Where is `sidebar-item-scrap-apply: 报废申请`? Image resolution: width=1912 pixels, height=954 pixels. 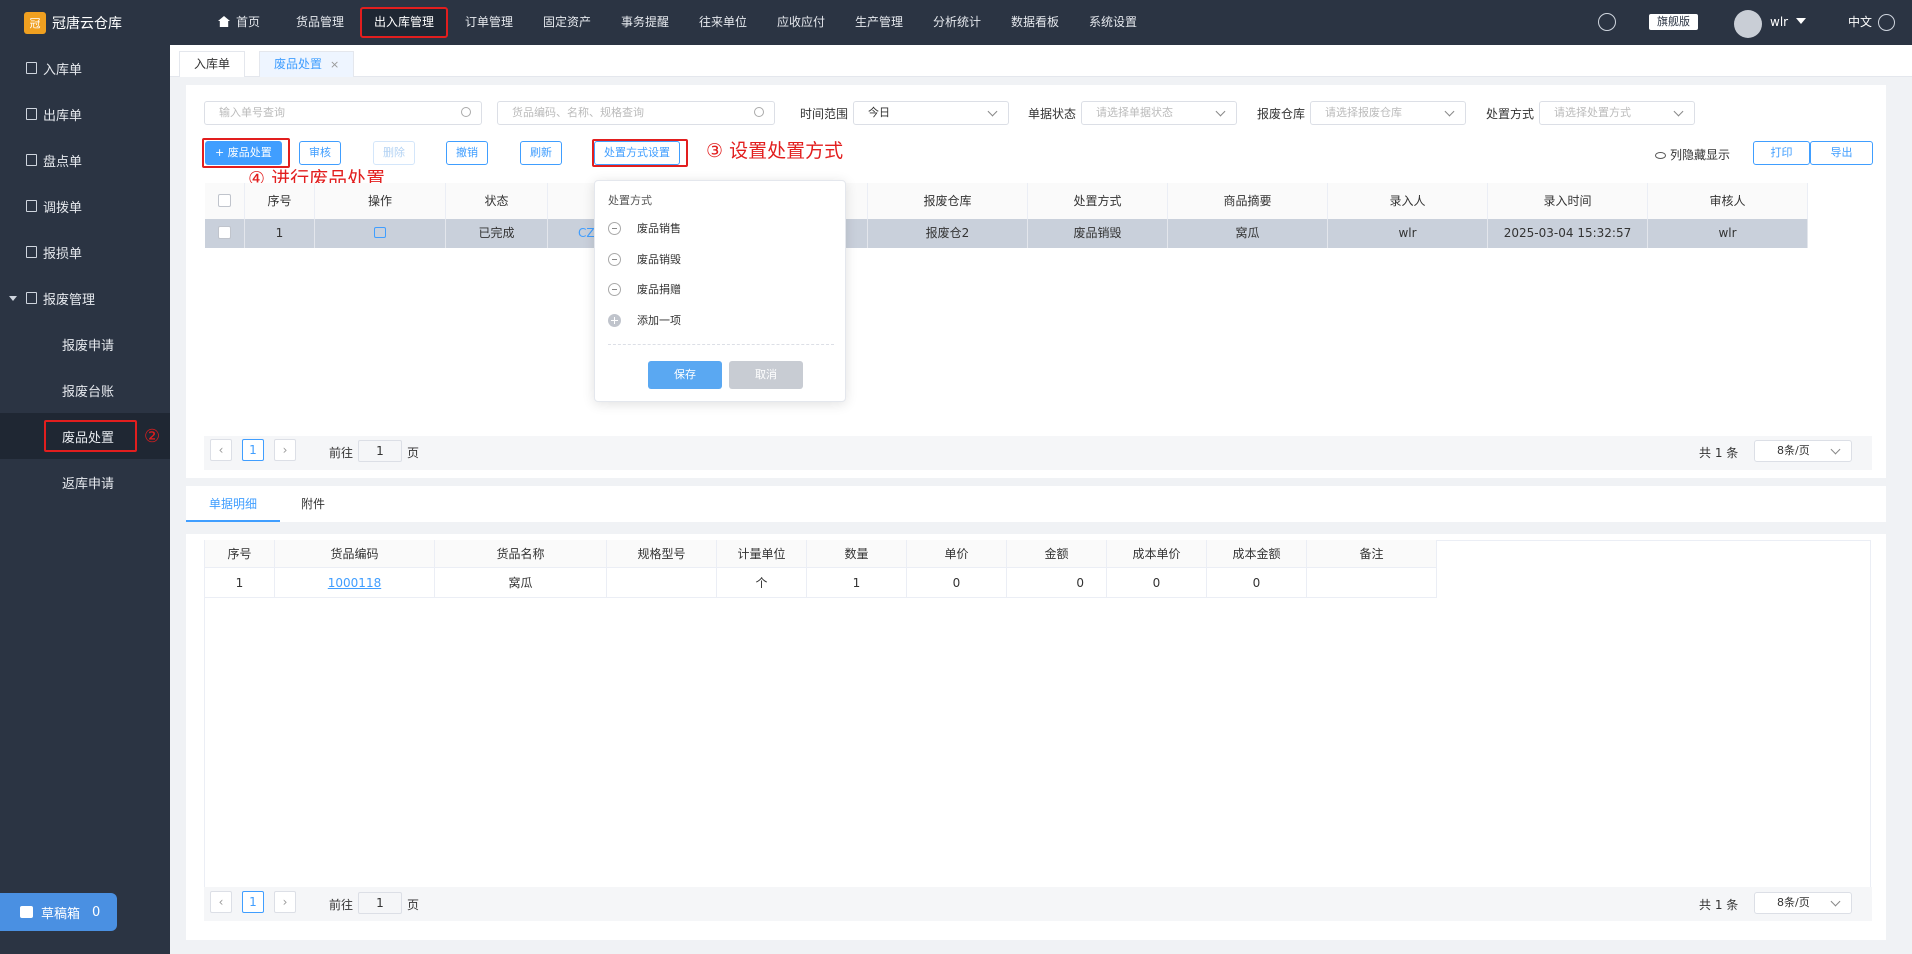
sidebar-item-scrap-apply: 报废申请 is located at coordinates (85, 344).